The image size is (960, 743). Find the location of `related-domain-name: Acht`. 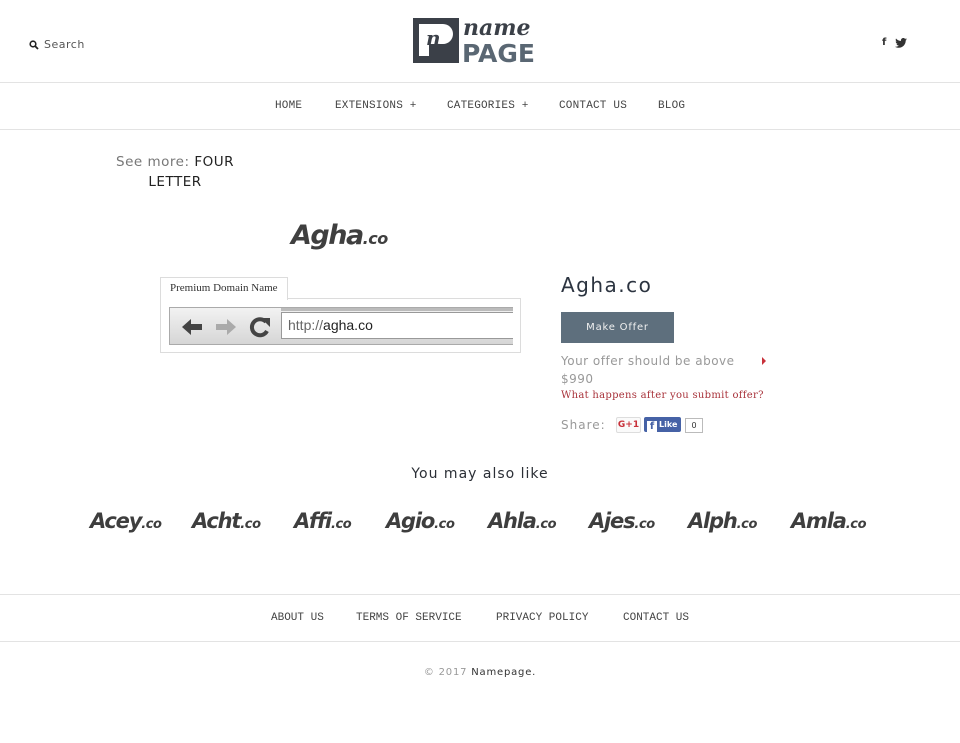

related-domain-name: Acht is located at coordinates (216, 521).